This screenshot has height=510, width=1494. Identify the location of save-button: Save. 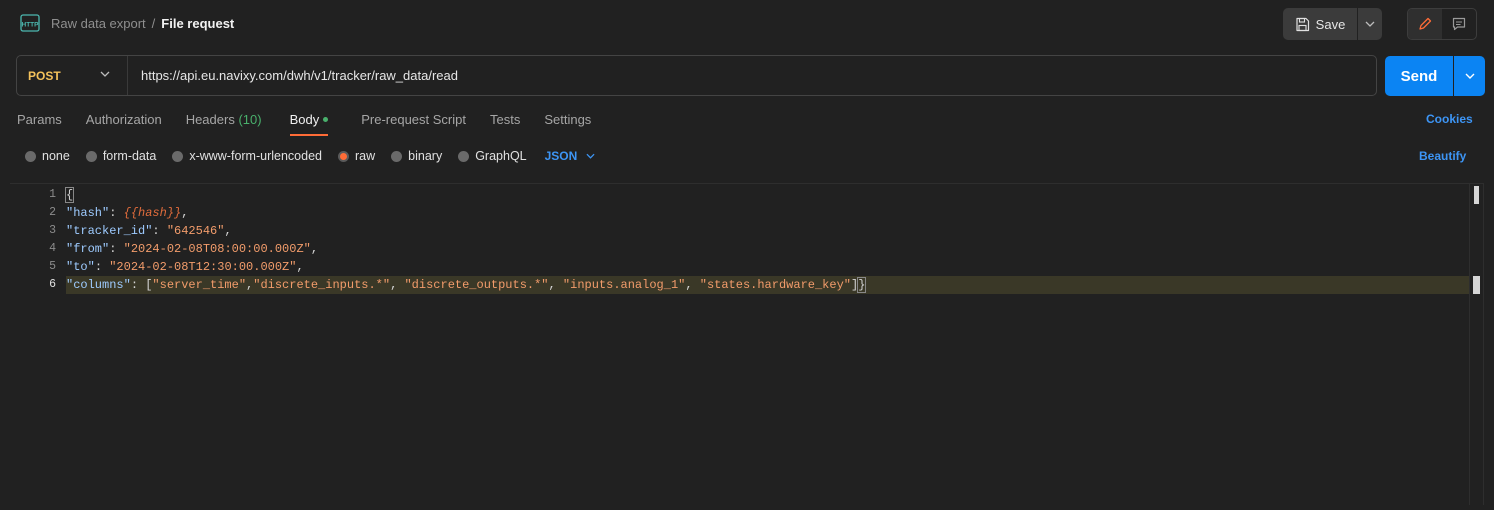
(1320, 24).